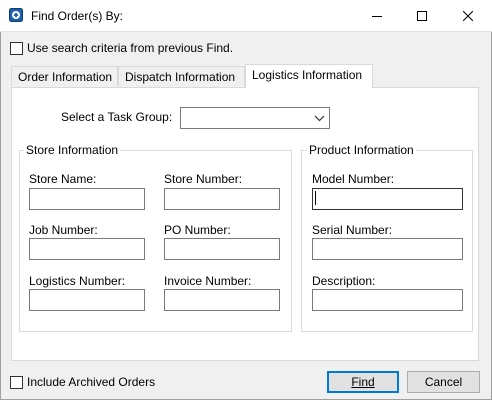 The width and height of the screenshot is (492, 400). I want to click on use-previous-label: Use search criteria from previous Find., so click(130, 48).